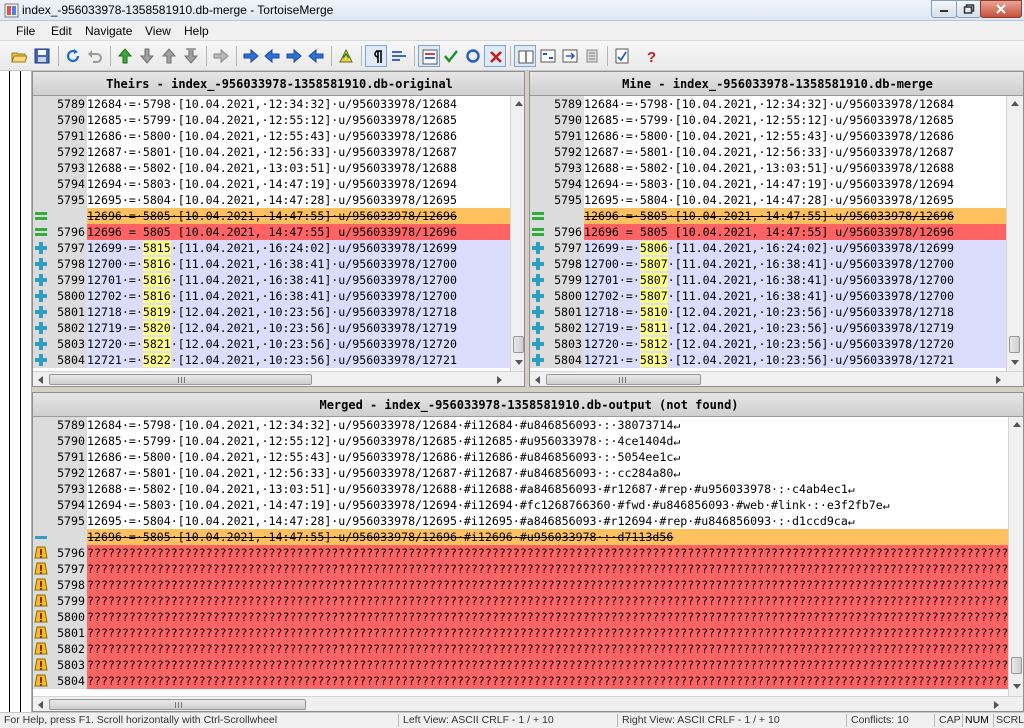 Image resolution: width=1024 pixels, height=728 pixels. What do you see at coordinates (61, 31) in the screenshot?
I see `menu-edit: Edit` at bounding box center [61, 31].